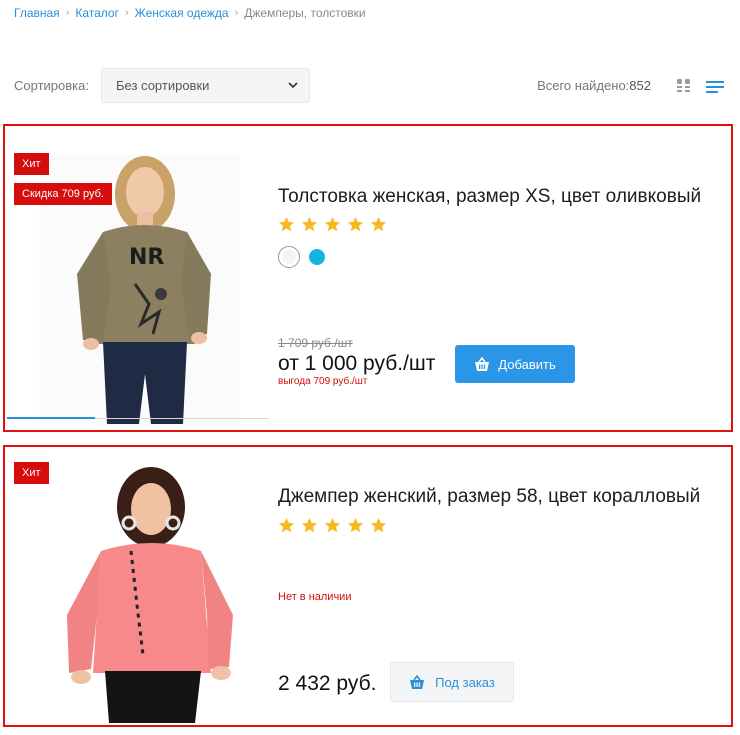 This screenshot has height=735, width=740. I want to click on svg-text: NR, so click(146, 257).